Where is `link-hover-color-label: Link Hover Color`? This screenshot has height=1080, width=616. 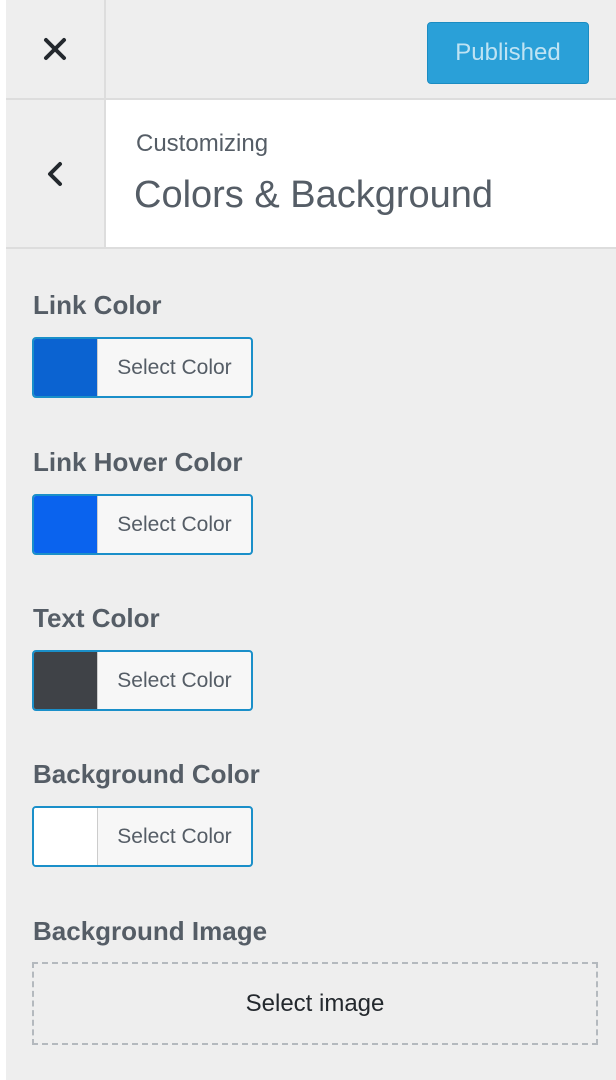 link-hover-color-label: Link Hover Color is located at coordinates (138, 462).